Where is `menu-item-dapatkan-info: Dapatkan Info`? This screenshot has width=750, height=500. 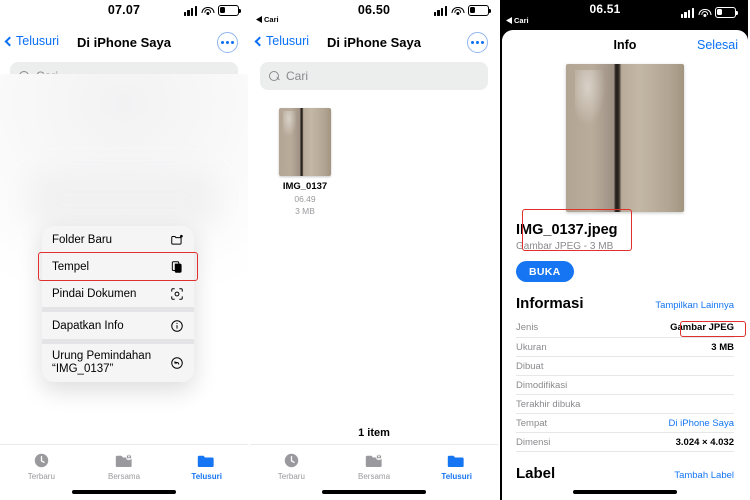
menu-item-dapatkan-info: Dapatkan Info is located at coordinates (118, 325).